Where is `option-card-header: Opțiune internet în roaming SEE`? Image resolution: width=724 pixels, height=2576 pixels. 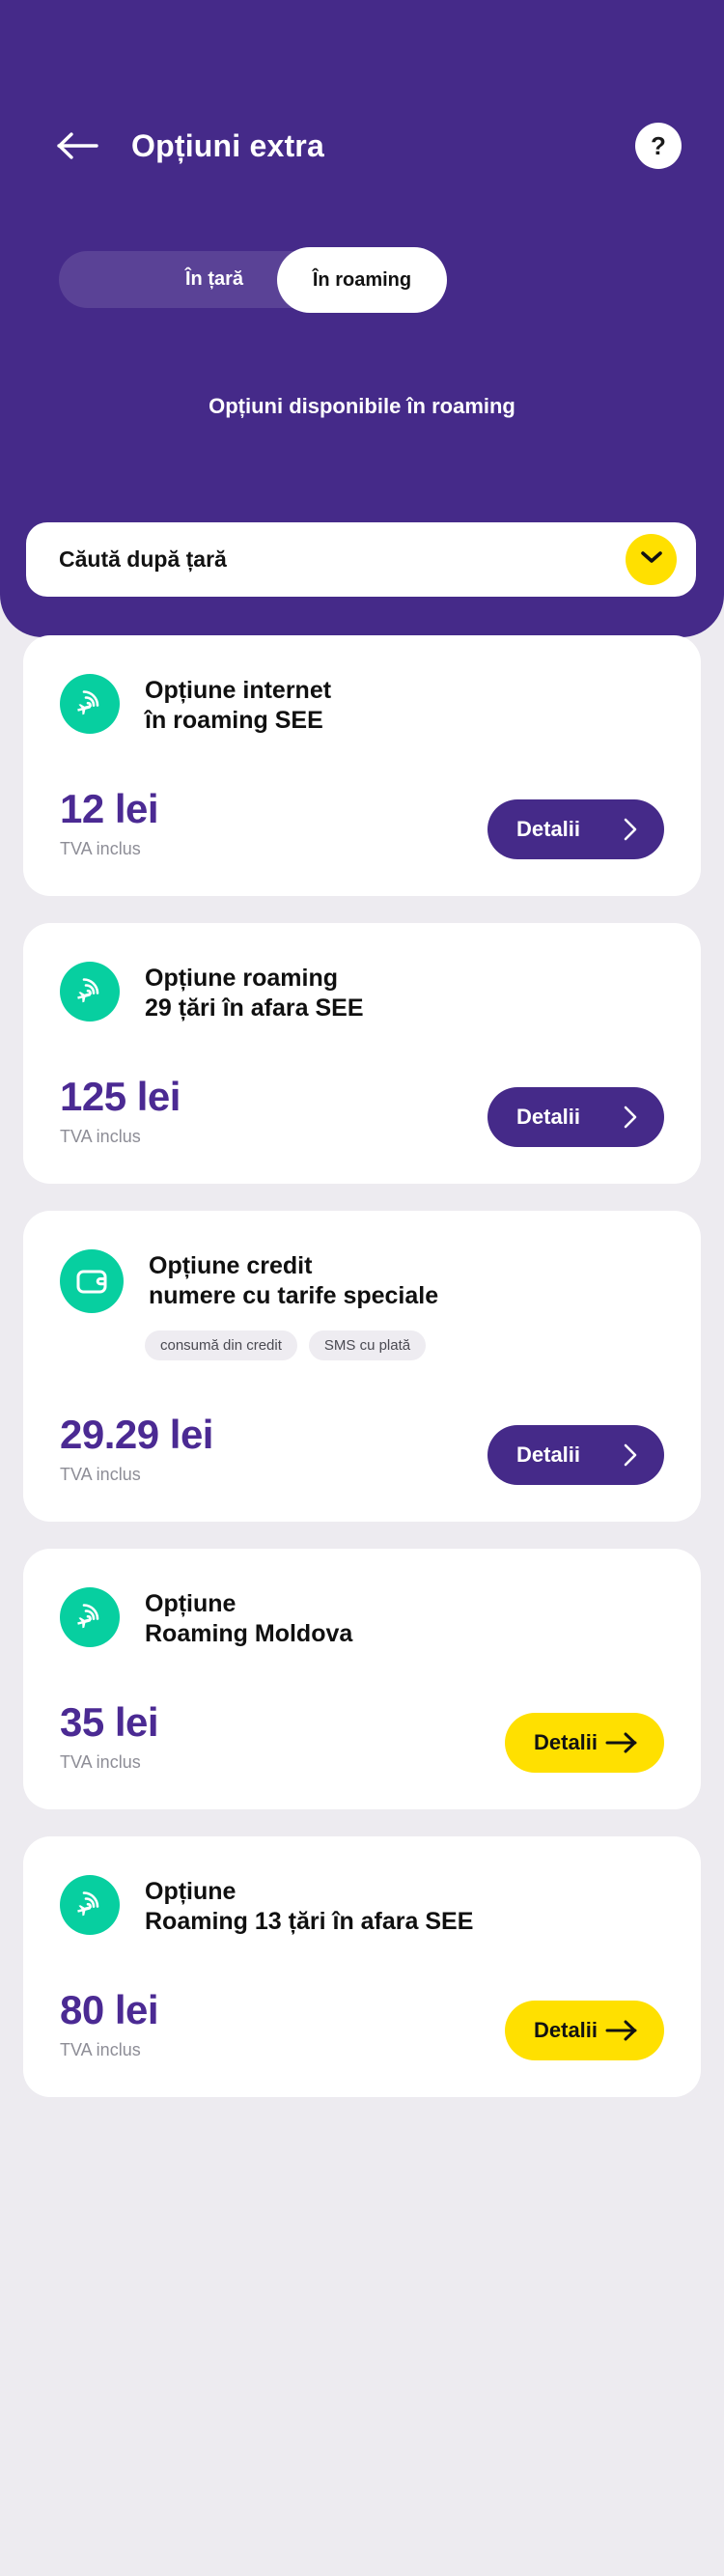 option-card-header: Opțiune internet în roaming SEE is located at coordinates (362, 705).